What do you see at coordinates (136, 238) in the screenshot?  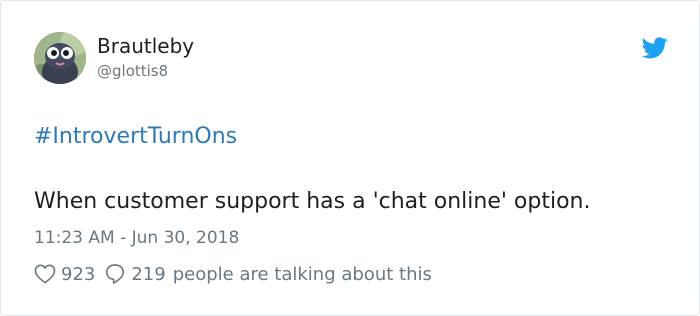 I see `tweet-timestamp: 11:23 AM - Jun 30, 2018` at bounding box center [136, 238].